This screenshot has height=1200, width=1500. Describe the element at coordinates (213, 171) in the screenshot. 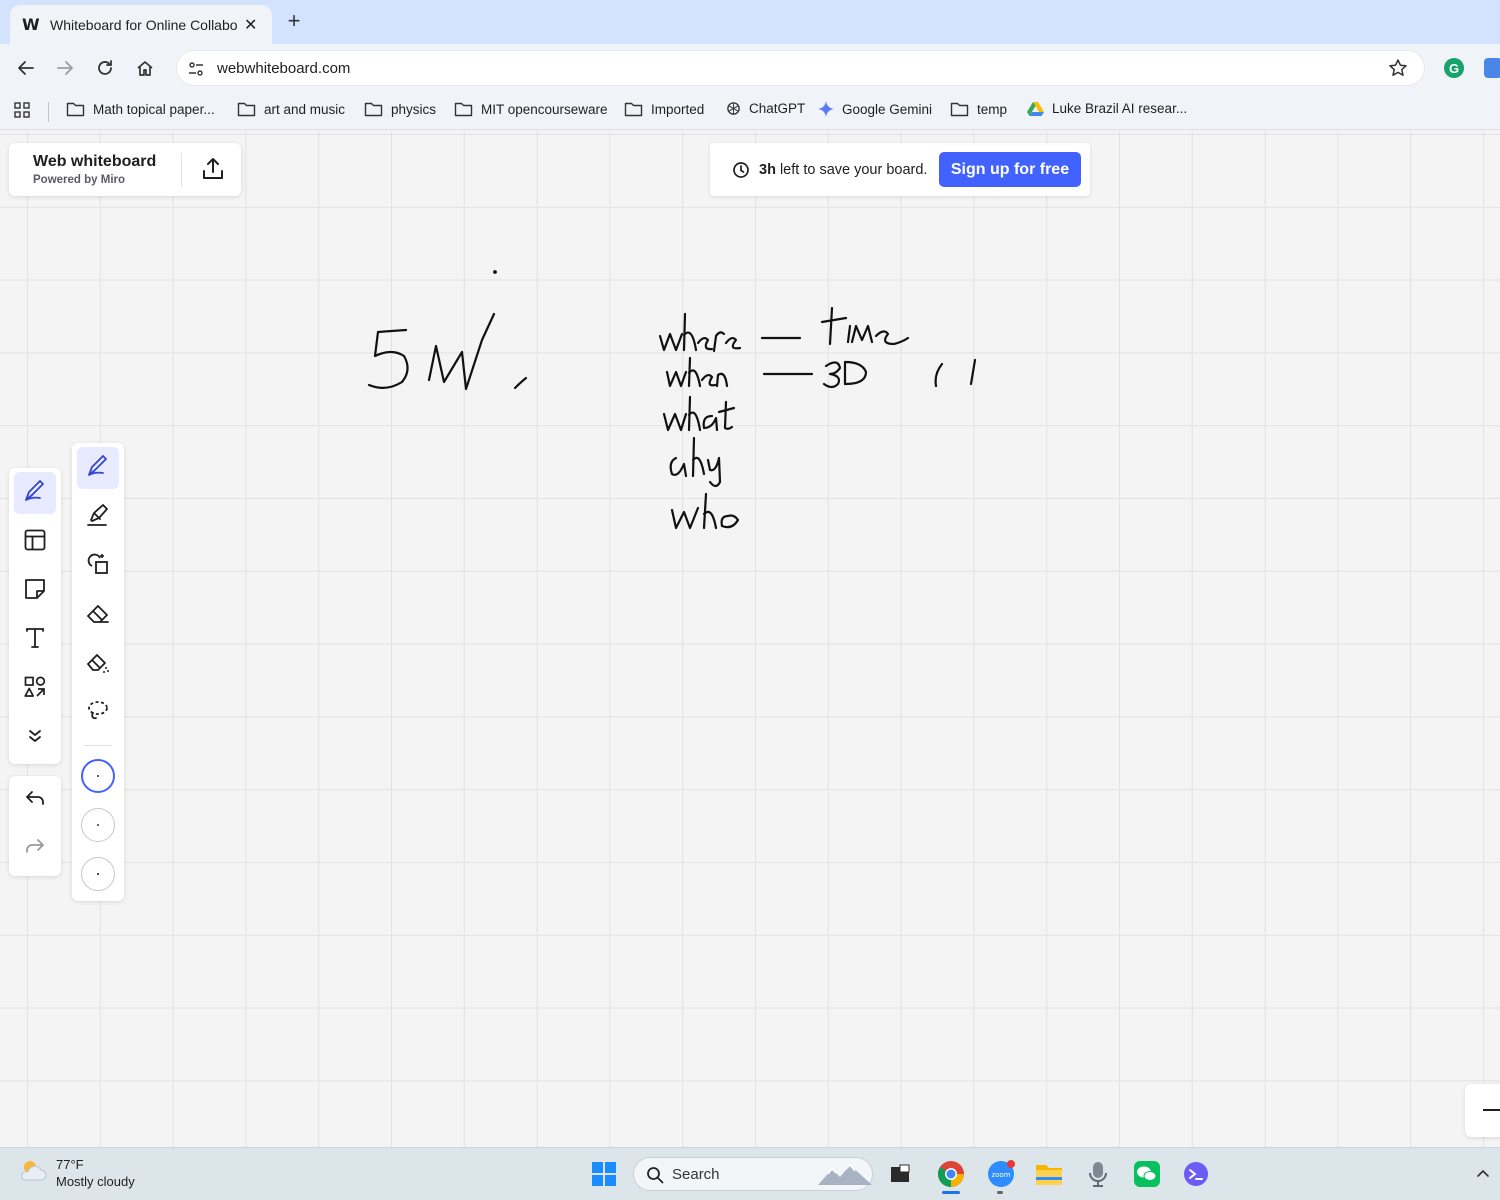

I see `share-upload-icon` at that location.